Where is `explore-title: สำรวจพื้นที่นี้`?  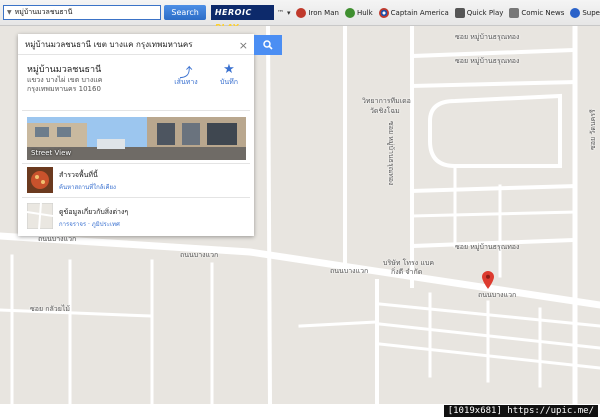 explore-title: สำรวจพื้นที่นี้ is located at coordinates (78, 175).